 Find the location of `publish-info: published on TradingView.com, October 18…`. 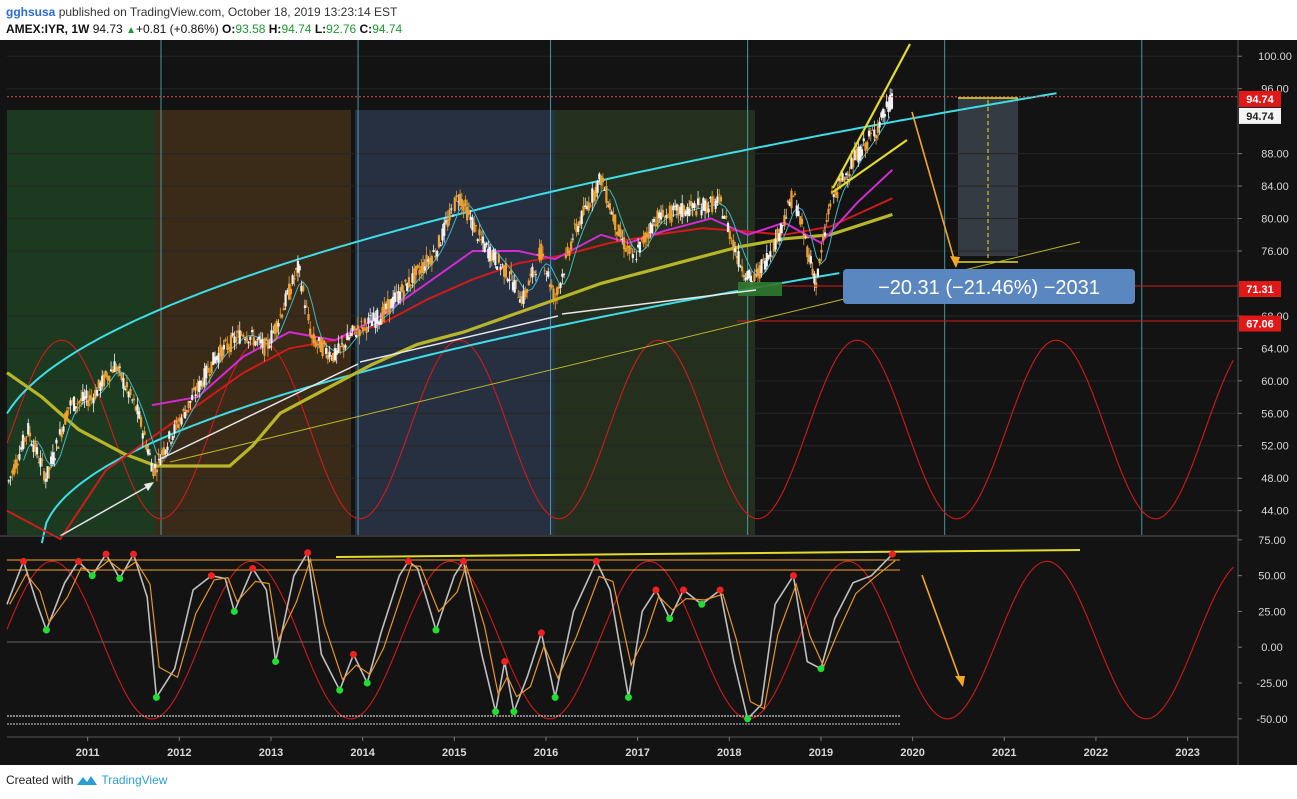

publish-info: published on TradingView.com, October 18… is located at coordinates (228, 12).